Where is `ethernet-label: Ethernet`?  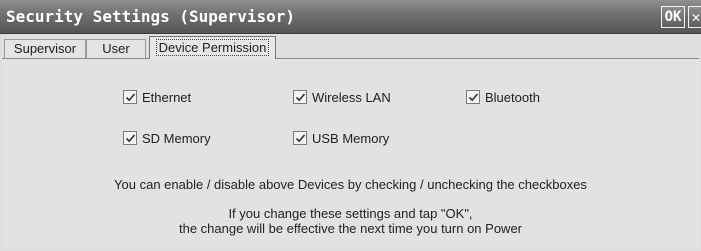
ethernet-label: Ethernet is located at coordinates (167, 97).